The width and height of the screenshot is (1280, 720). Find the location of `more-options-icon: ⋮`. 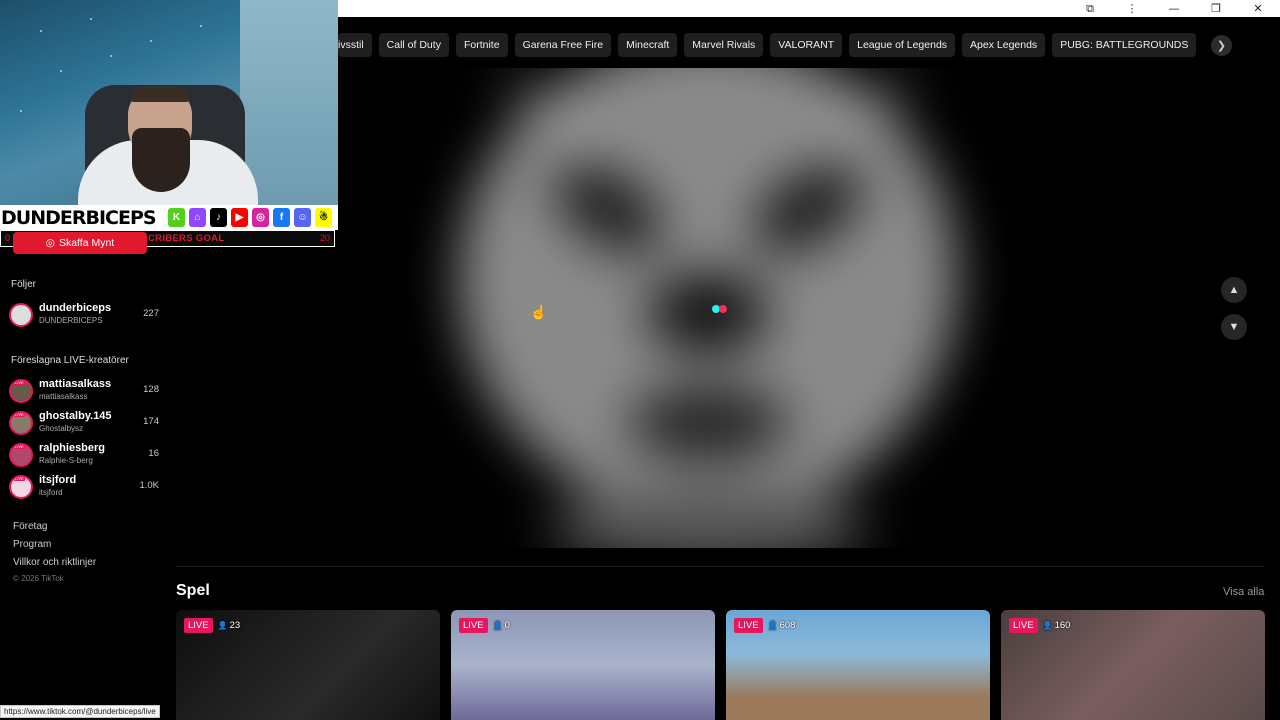

more-options-icon: ⋮ is located at coordinates (1132, 9).